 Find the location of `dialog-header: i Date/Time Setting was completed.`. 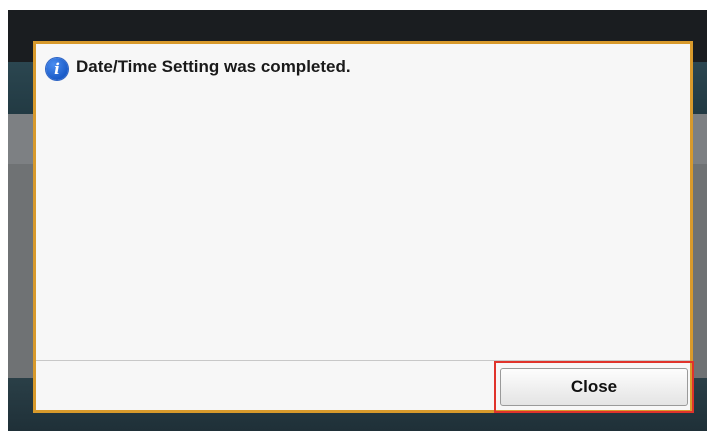

dialog-header: i Date/Time Setting was completed. is located at coordinates (198, 67).